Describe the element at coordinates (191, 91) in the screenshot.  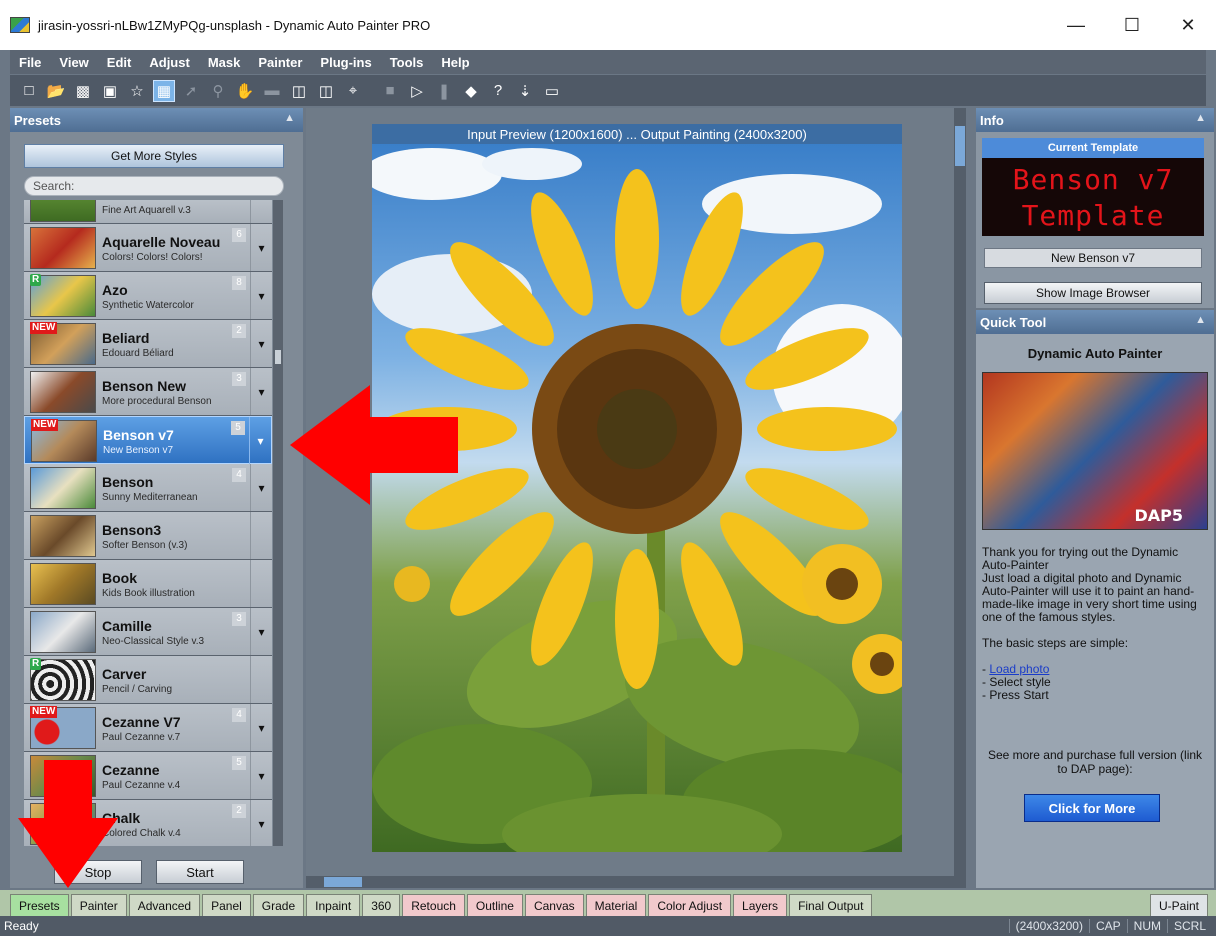
I see `pointer-icon: ➚` at that location.